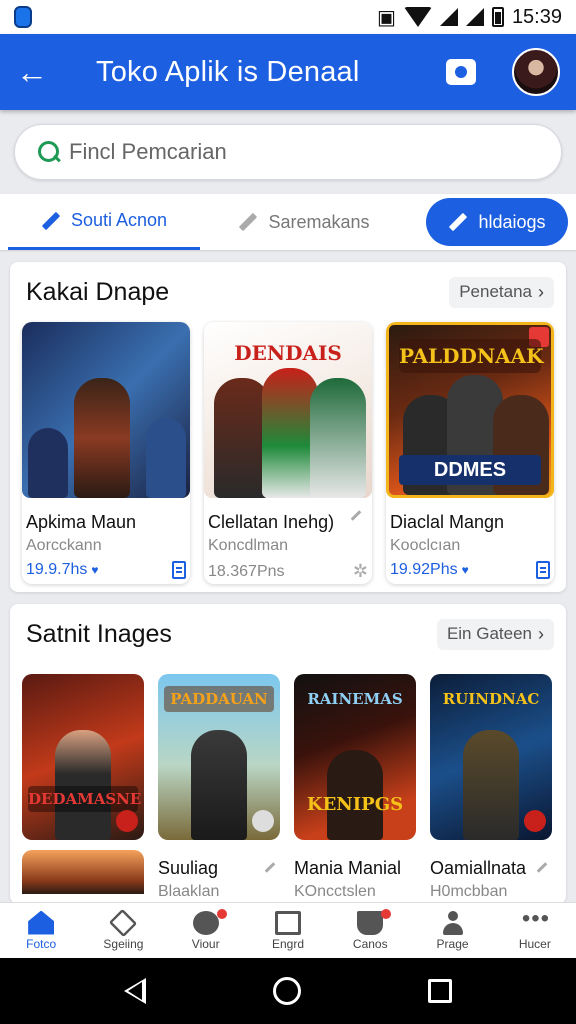 This screenshot has height=1024, width=576. Describe the element at coordinates (287, 943) in the screenshot. I see `nav-label: Engrd` at that location.